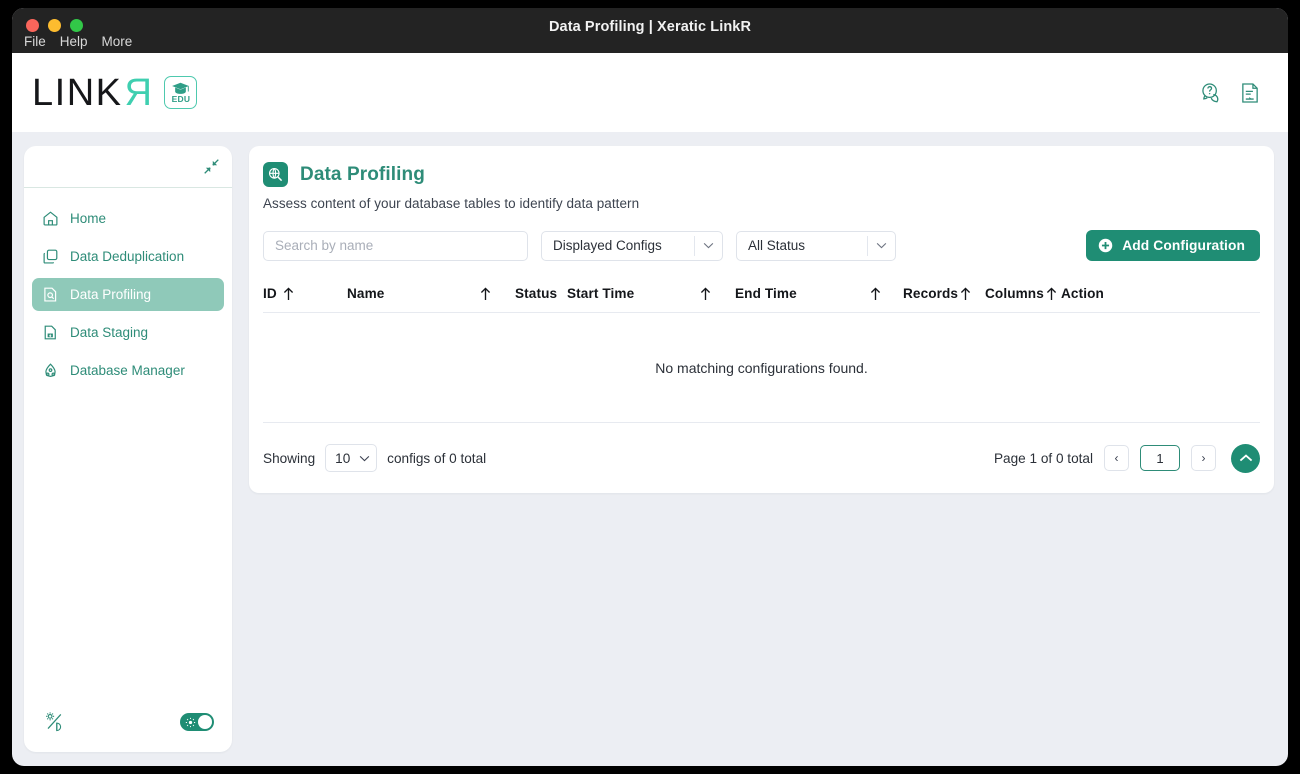 The image size is (1300, 774). Describe the element at coordinates (819, 293) in the screenshot. I see `column-header-end-time: End Time` at that location.